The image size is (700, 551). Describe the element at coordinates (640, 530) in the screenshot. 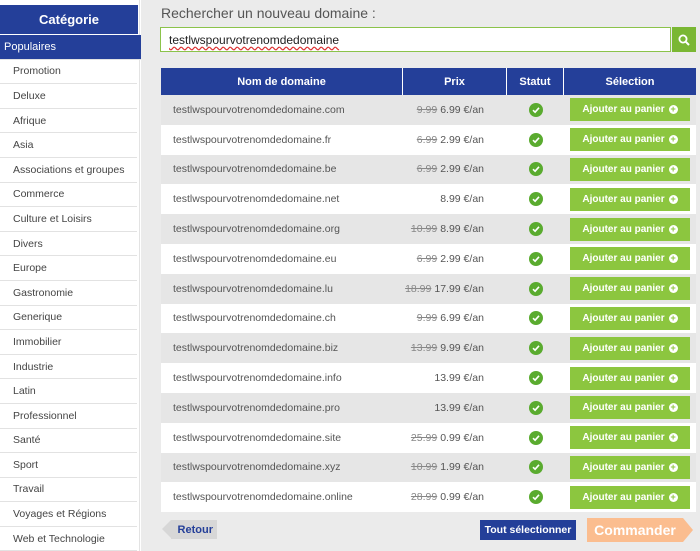

I see `order-button: Commander` at that location.